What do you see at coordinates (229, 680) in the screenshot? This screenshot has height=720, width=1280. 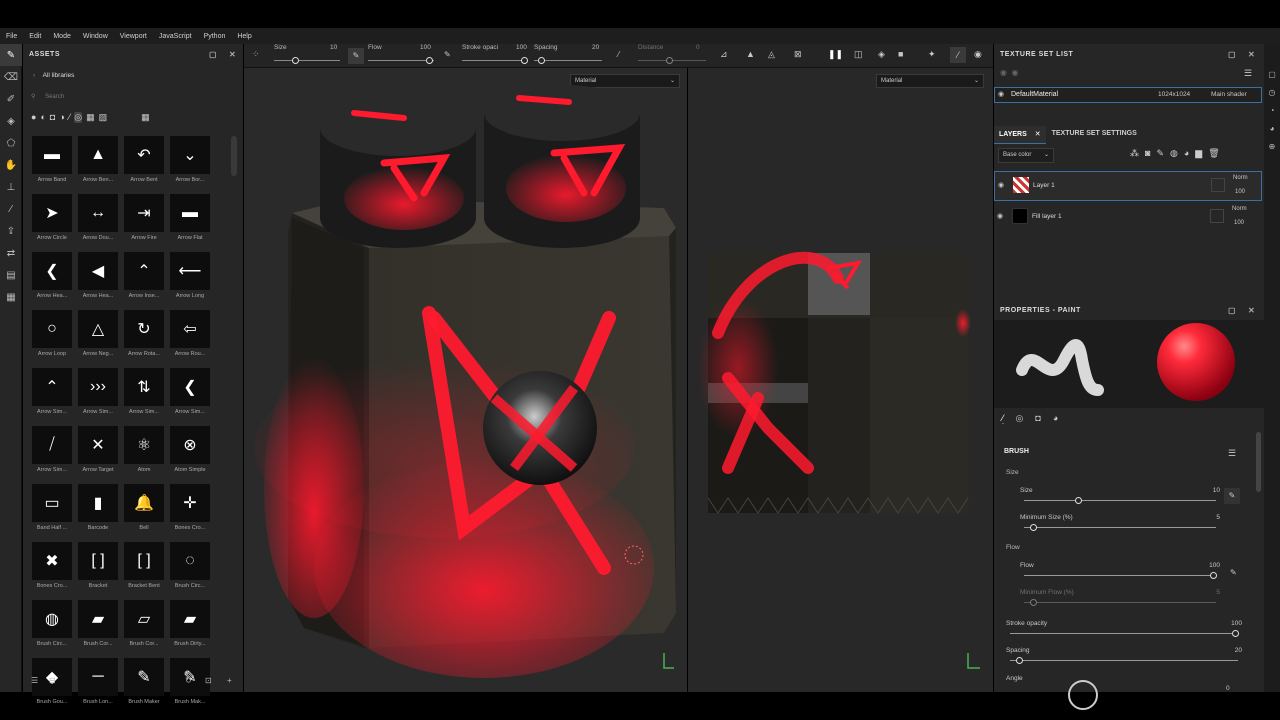 I see `add-icon: +` at bounding box center [229, 680].